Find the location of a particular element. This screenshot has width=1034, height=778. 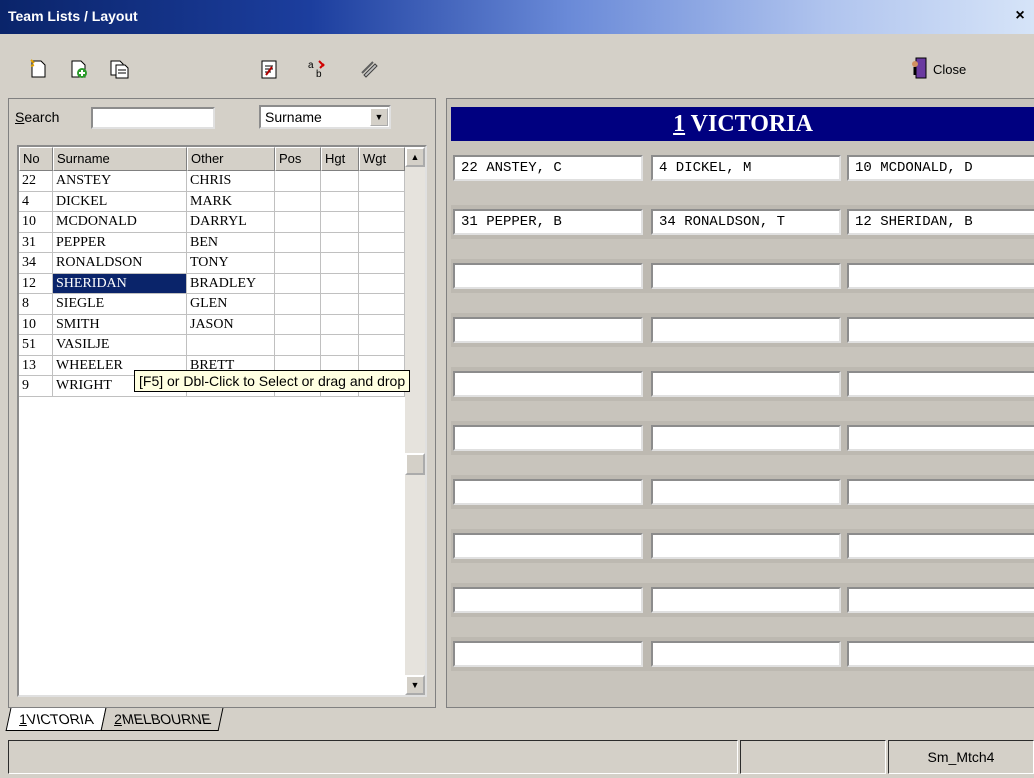

attach-icon is located at coordinates (369, 69).